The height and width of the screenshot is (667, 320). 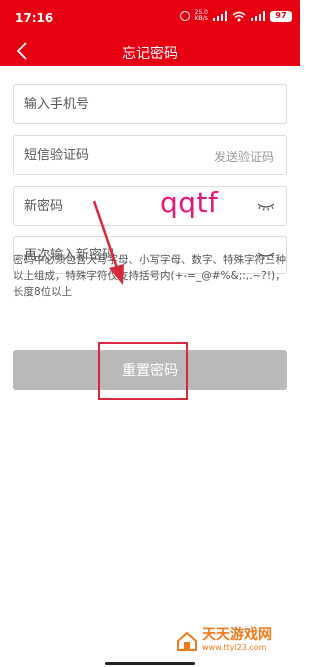 I want to click on app-header: 忘记密码, so click(x=150, y=51).